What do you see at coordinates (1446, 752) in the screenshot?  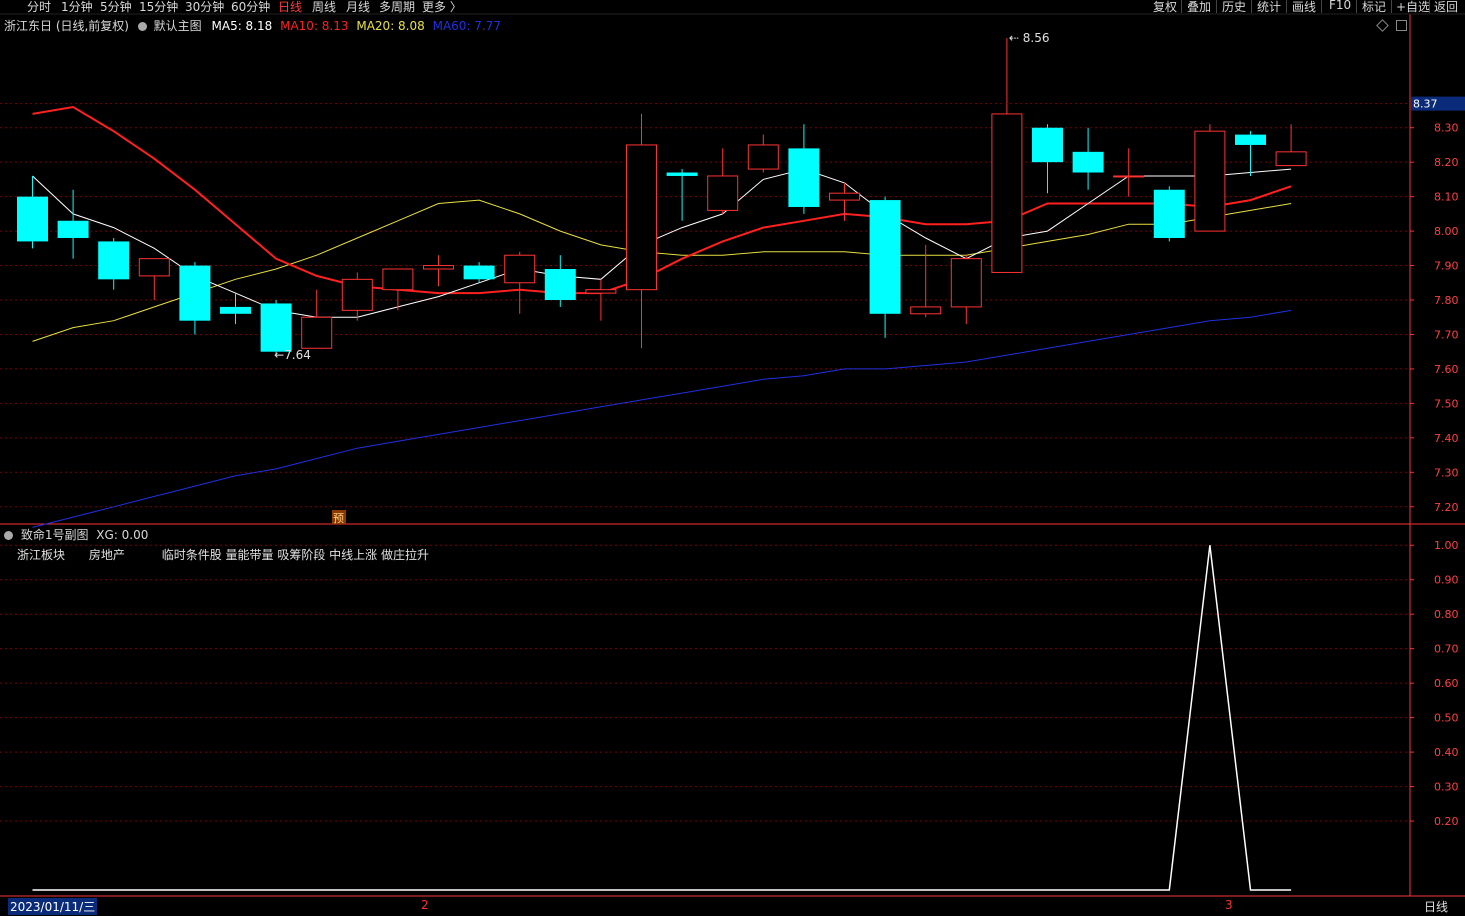 I see `indicator-tick-label: 0.40` at bounding box center [1446, 752].